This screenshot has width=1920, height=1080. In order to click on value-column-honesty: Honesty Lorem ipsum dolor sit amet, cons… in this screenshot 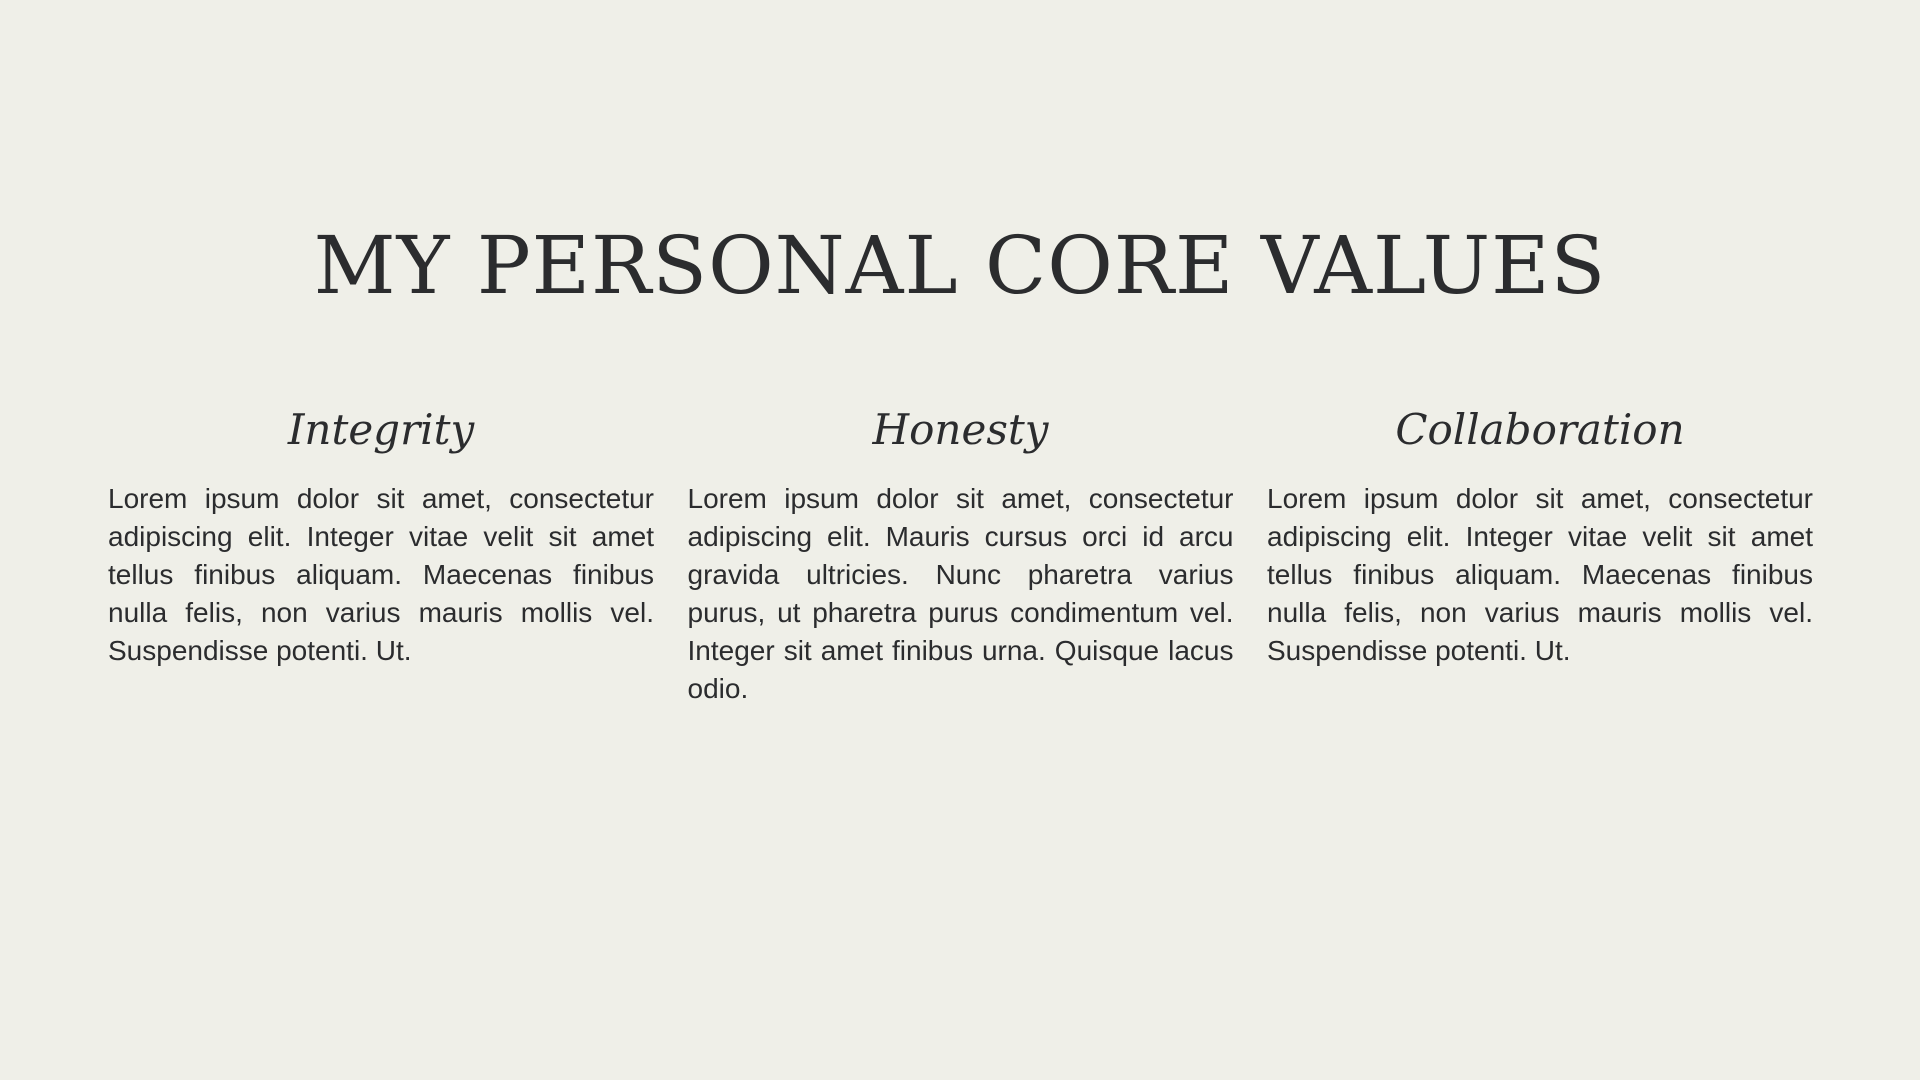, I will do `click(961, 565)`.